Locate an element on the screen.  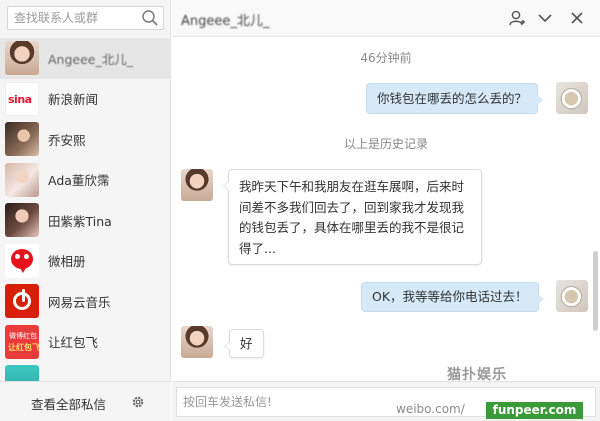
contact-item: 微博红包 让红包飞 让红包飞 is located at coordinates (85, 342).